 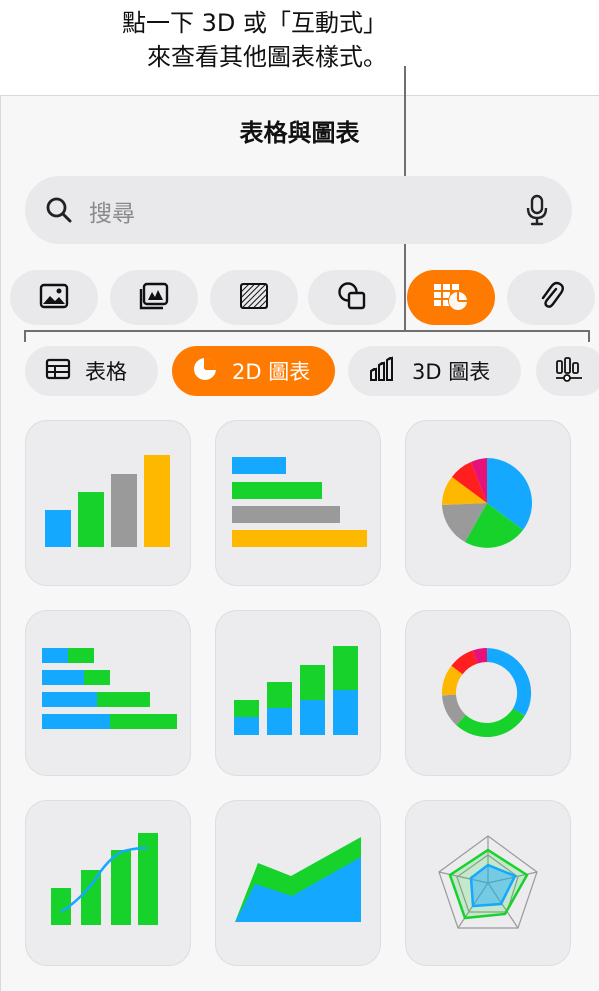 I want to click on callout: 點一下 3D 或「互動式」 來查看其他圖表樣式。, so click(x=299, y=47).